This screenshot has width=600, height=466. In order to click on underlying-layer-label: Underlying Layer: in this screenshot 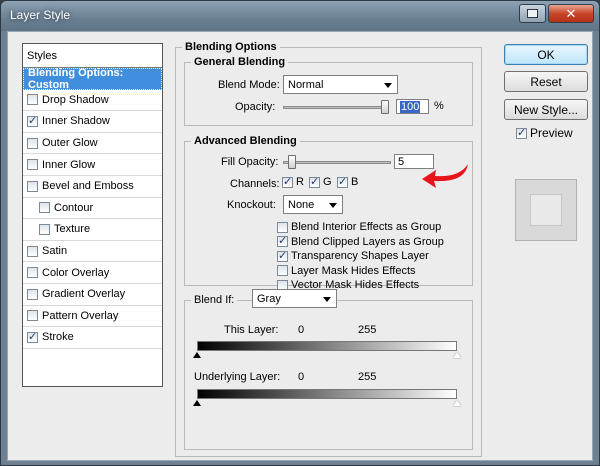, I will do `click(237, 377)`.